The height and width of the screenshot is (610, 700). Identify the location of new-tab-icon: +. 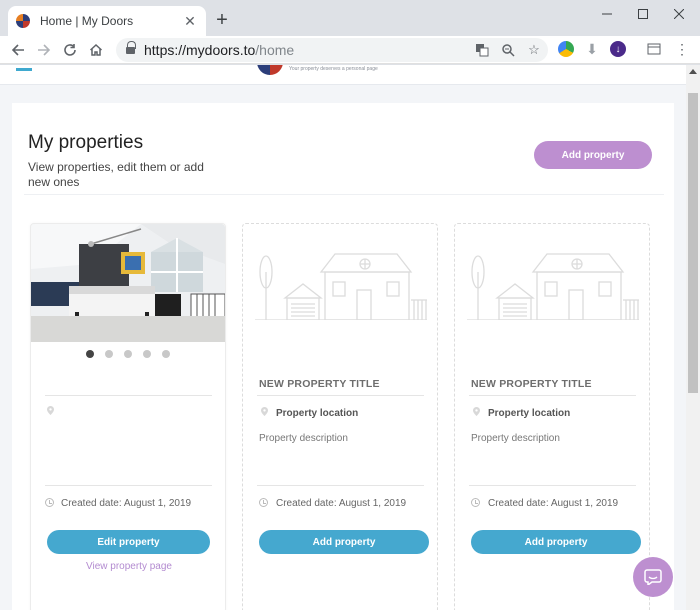
(222, 20).